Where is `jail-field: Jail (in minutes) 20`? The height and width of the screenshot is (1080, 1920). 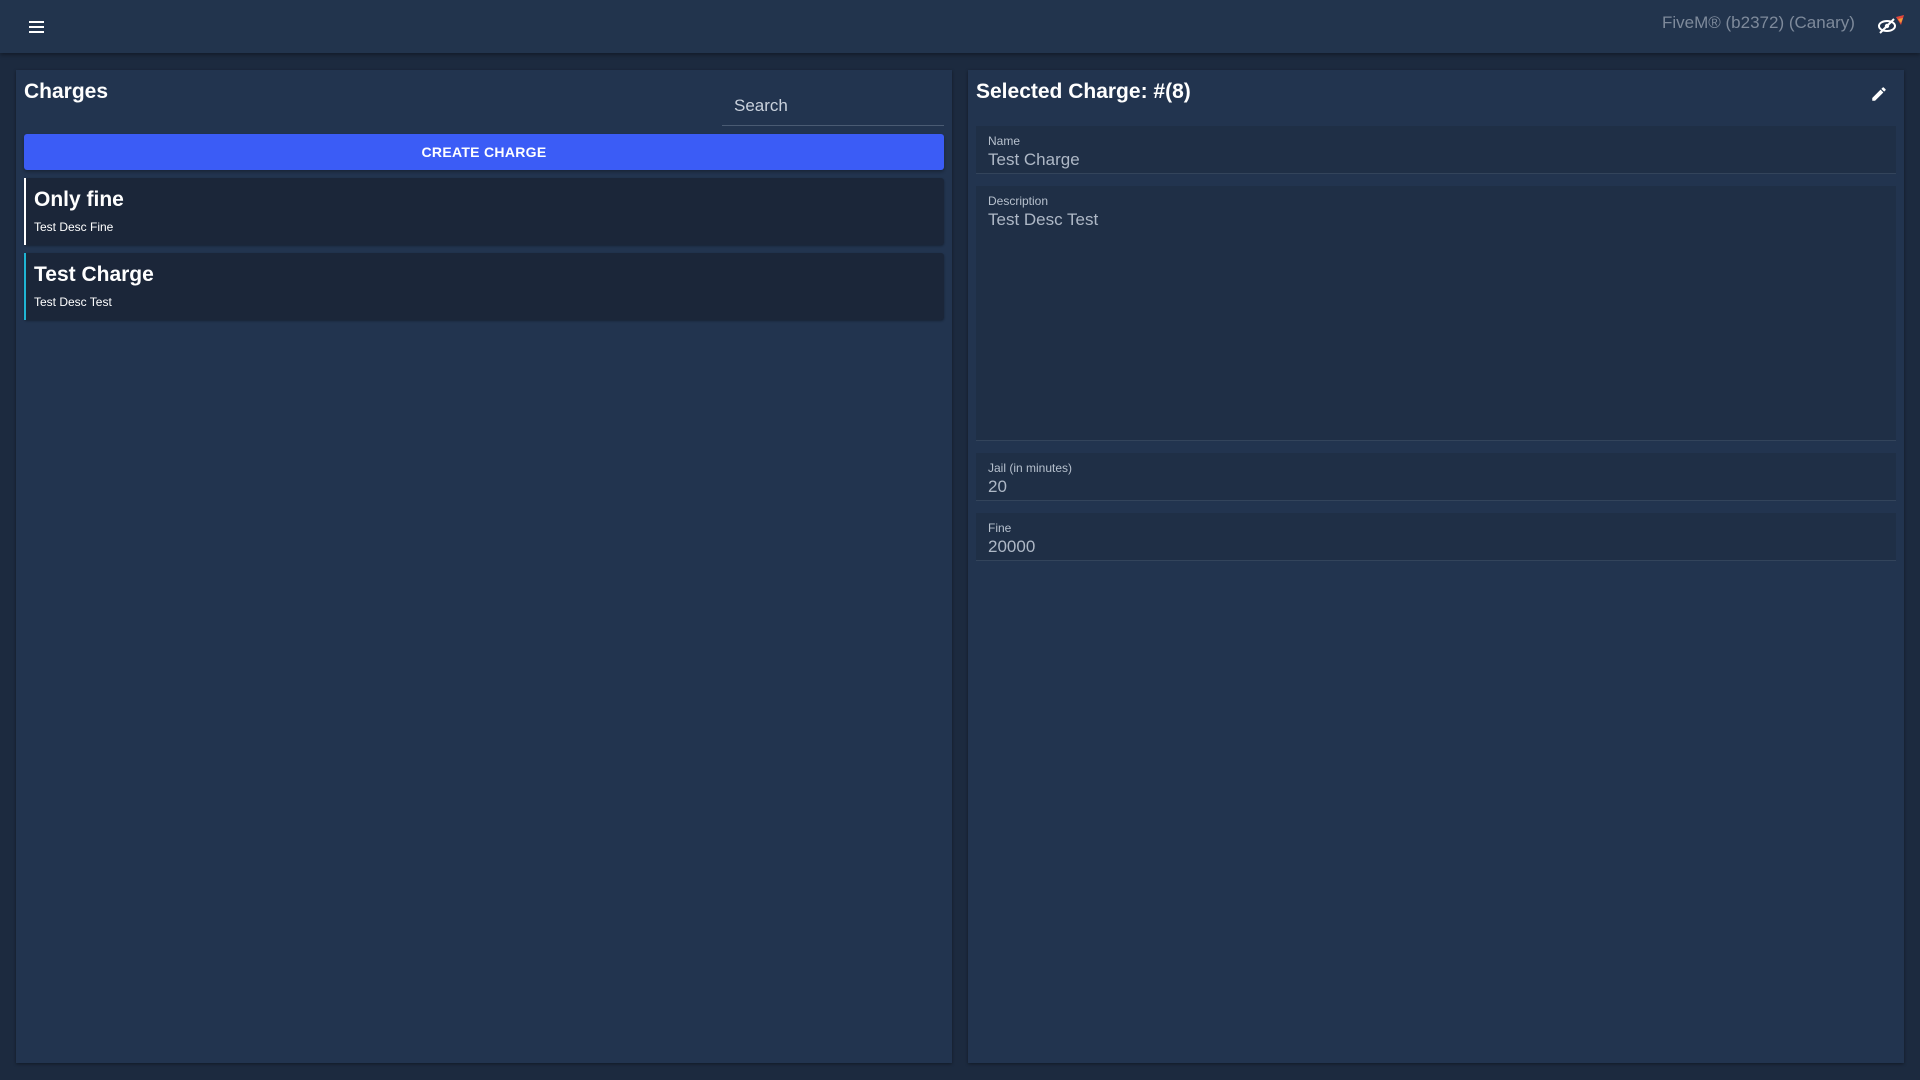
jail-field: Jail (in minutes) 20 is located at coordinates (1436, 477).